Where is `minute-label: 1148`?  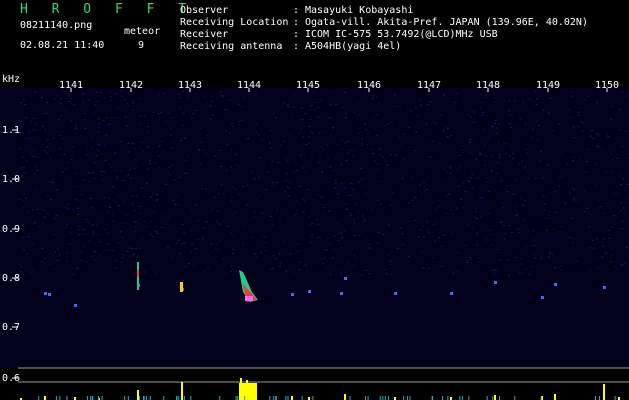
minute-label: 1148 is located at coordinates (488, 85).